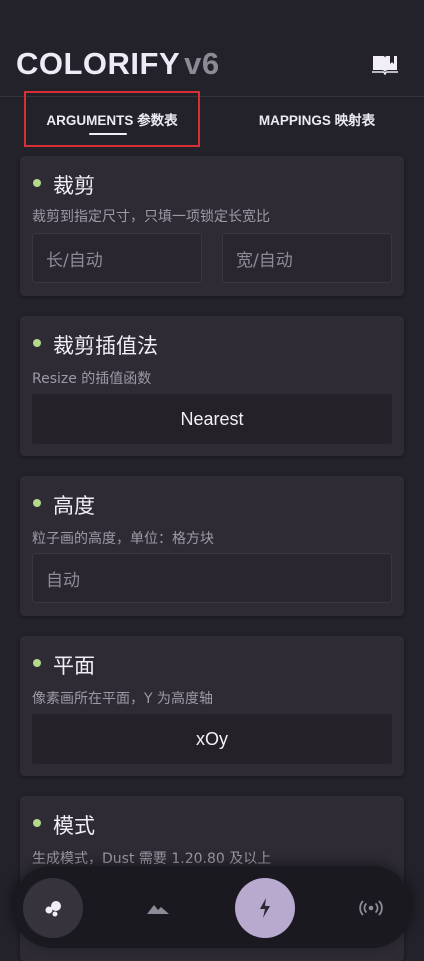  I want to click on card-title: 裁剪, so click(74, 186).